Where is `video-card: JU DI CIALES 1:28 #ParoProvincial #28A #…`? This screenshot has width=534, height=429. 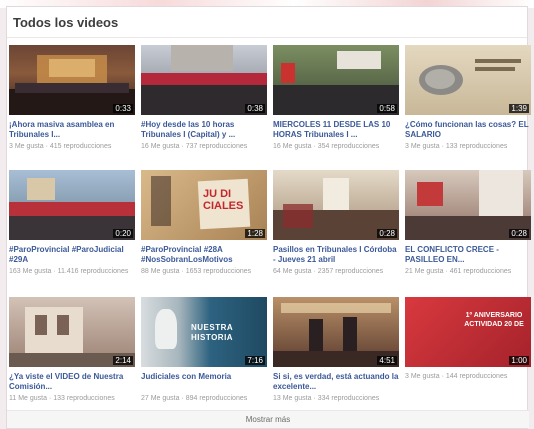 video-card: JU DI CIALES 1:28 #ParoProvincial #28A #… is located at coordinates (204, 227).